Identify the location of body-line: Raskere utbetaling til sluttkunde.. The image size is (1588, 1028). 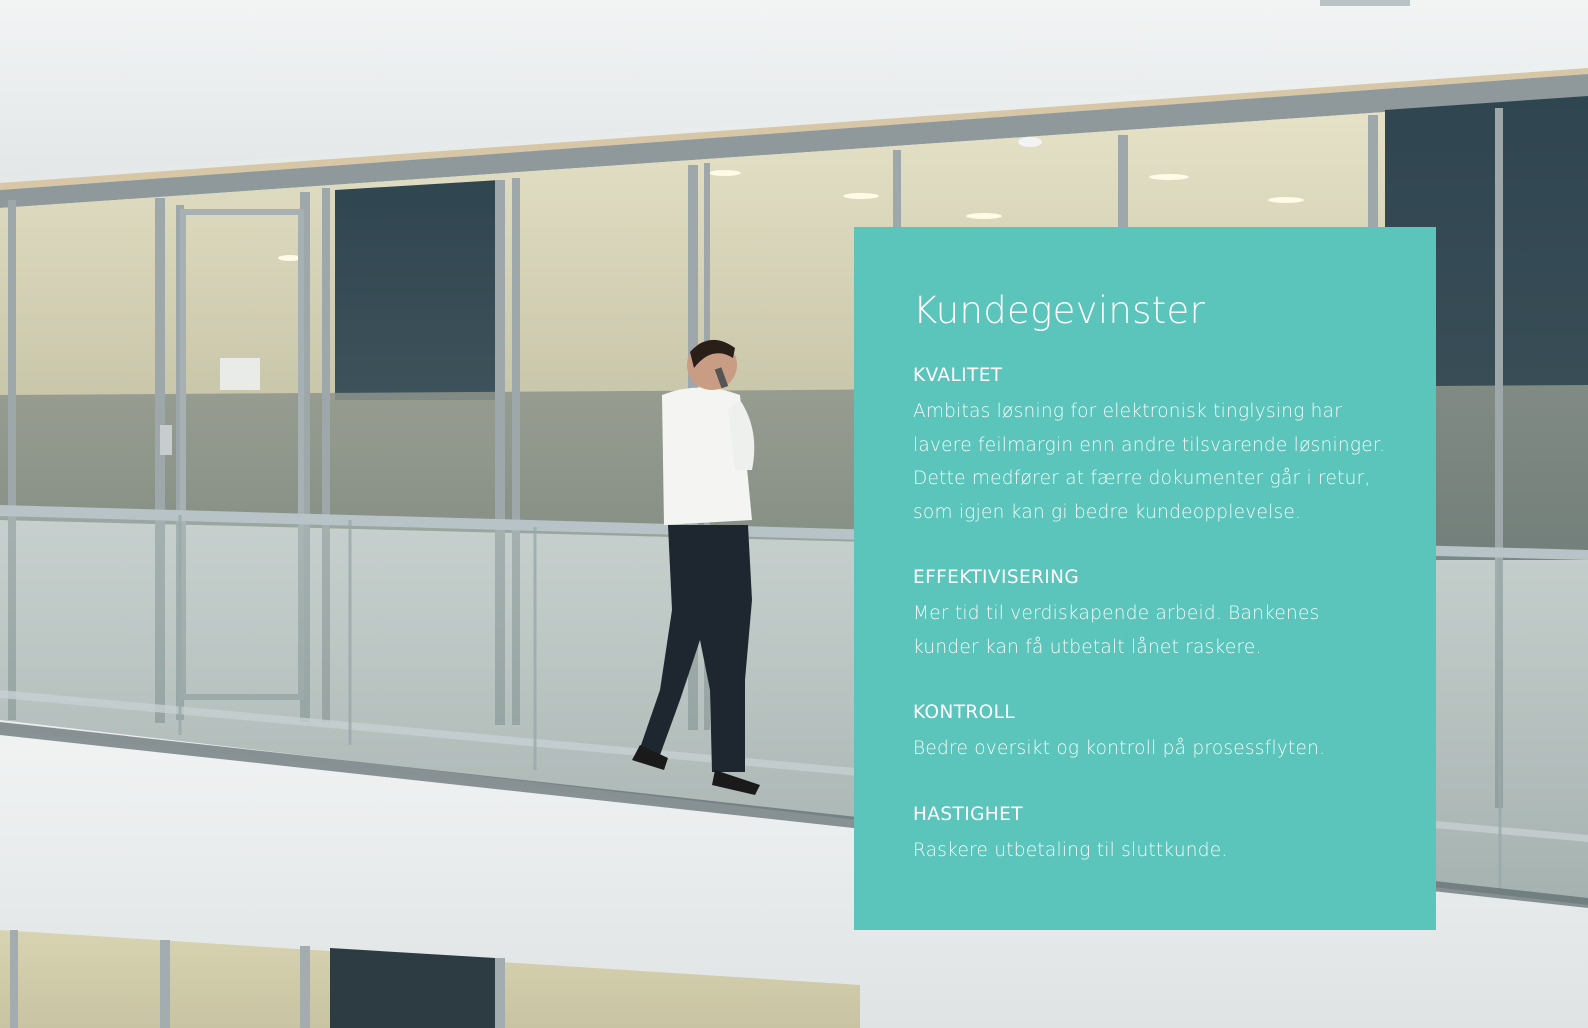
(1070, 850).